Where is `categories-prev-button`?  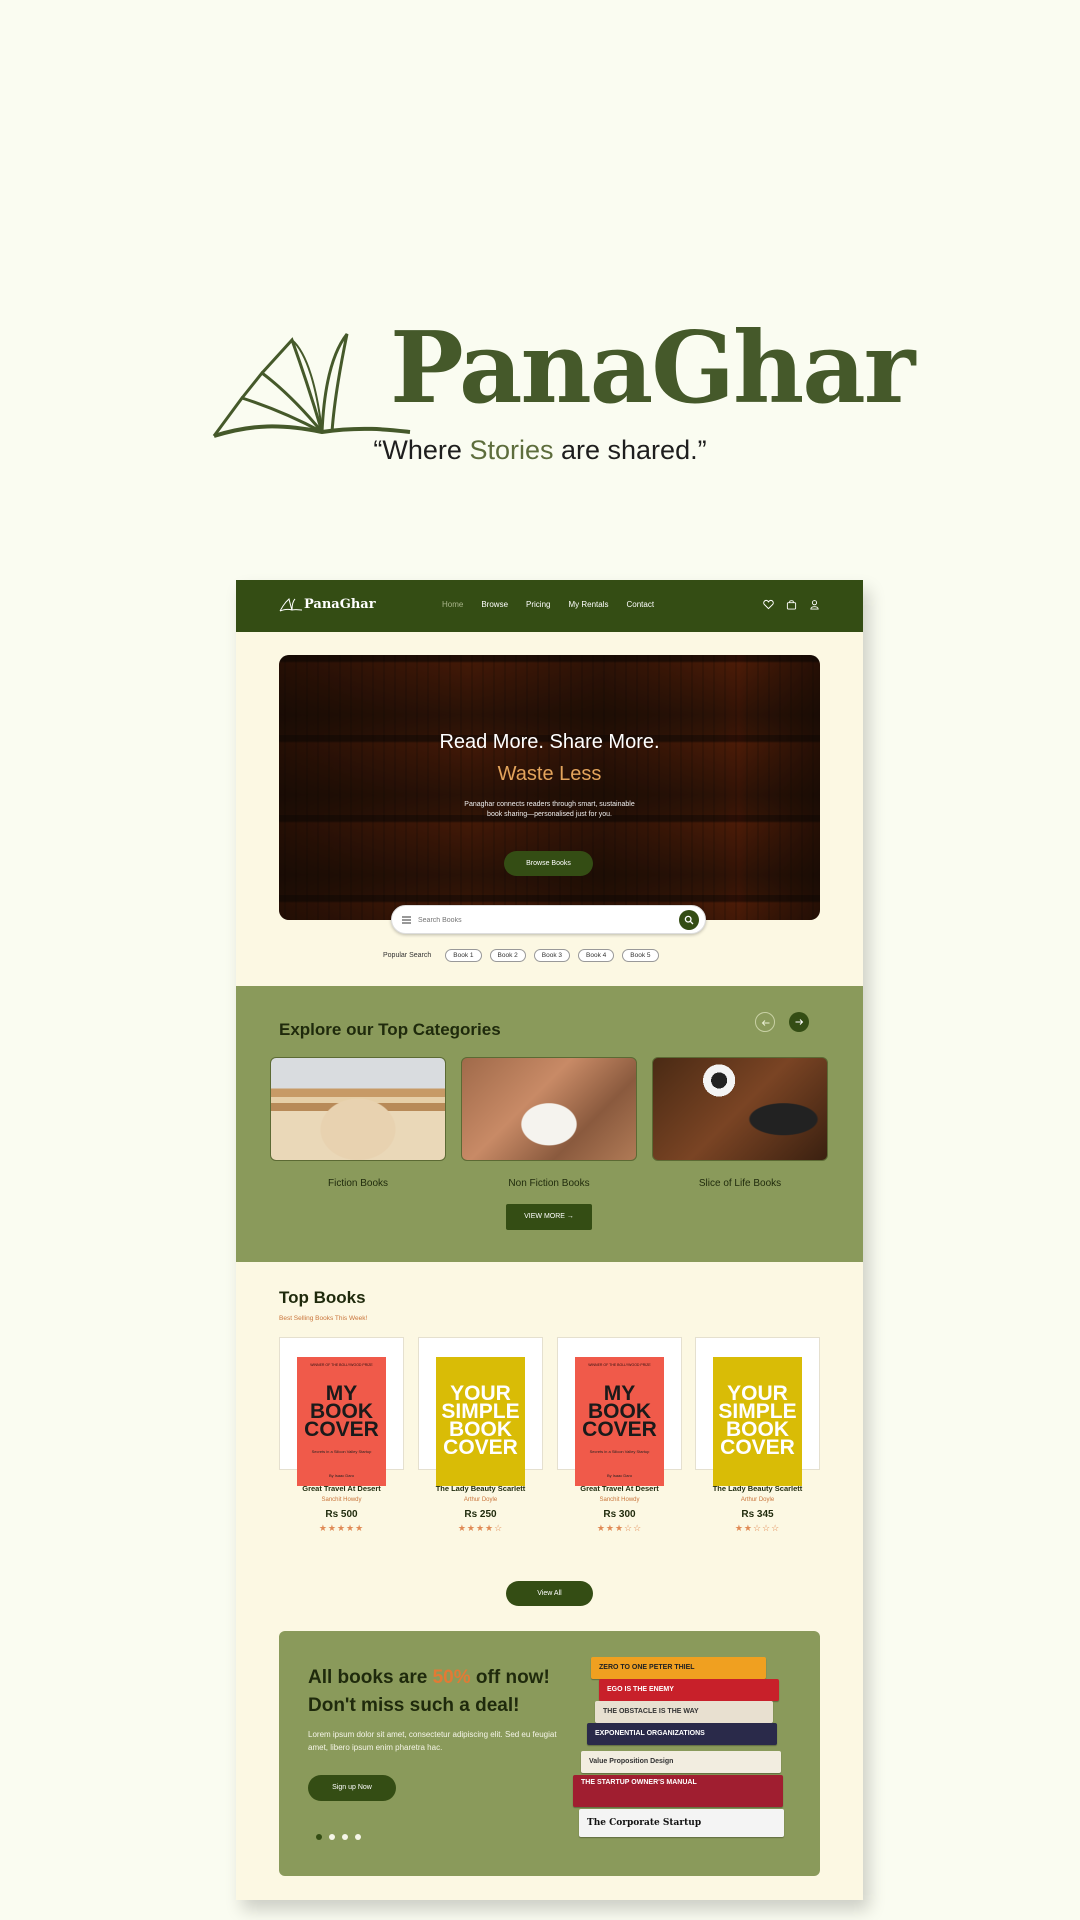
categories-prev-button is located at coordinates (765, 1022).